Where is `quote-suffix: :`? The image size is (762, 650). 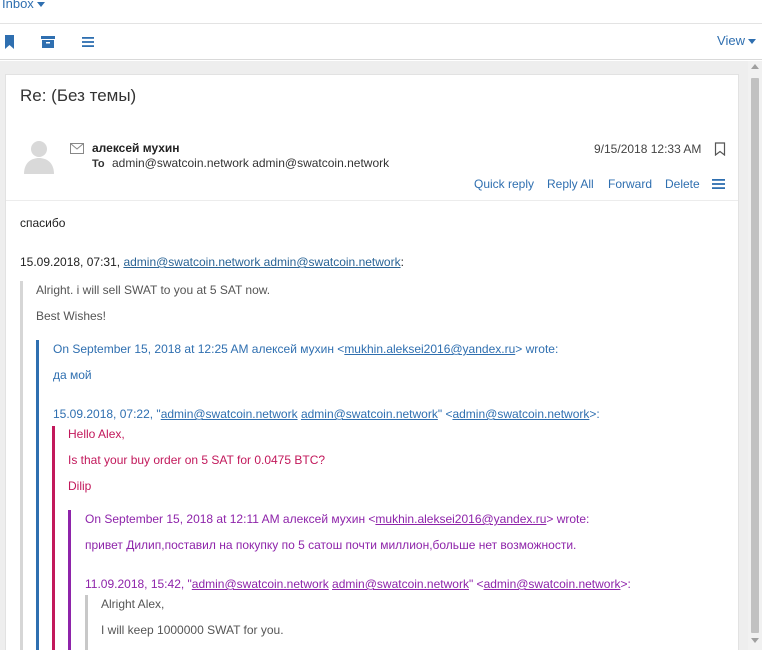
quote-suffix: : is located at coordinates (402, 262).